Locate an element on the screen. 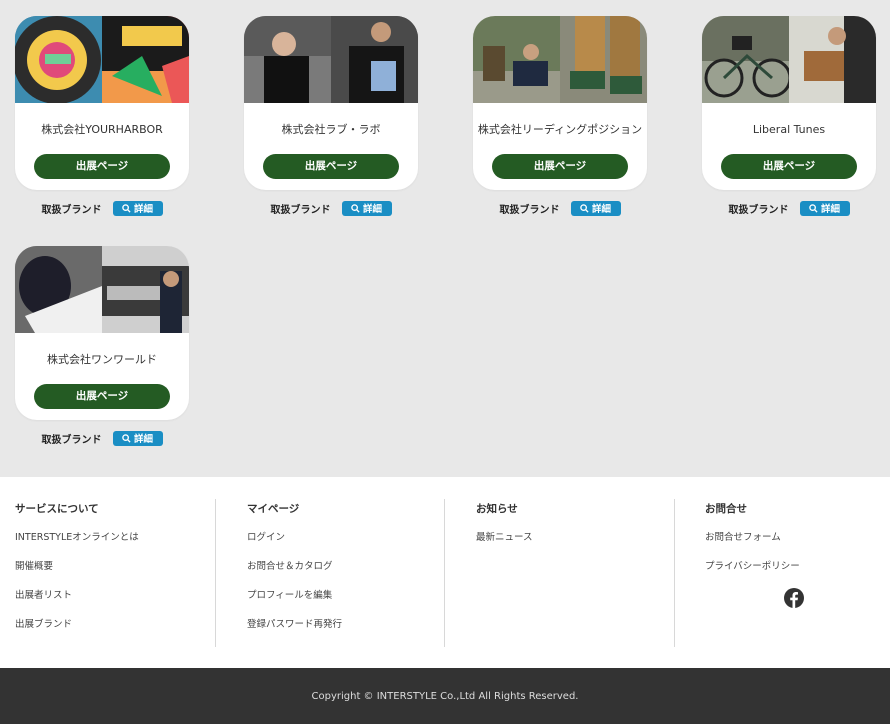 Image resolution: width=890 pixels, height=724 pixels. exhibitor-card: 株式会社ワンワールド 出展ページ 取扱ブランド 詳細 is located at coordinates (102, 346).